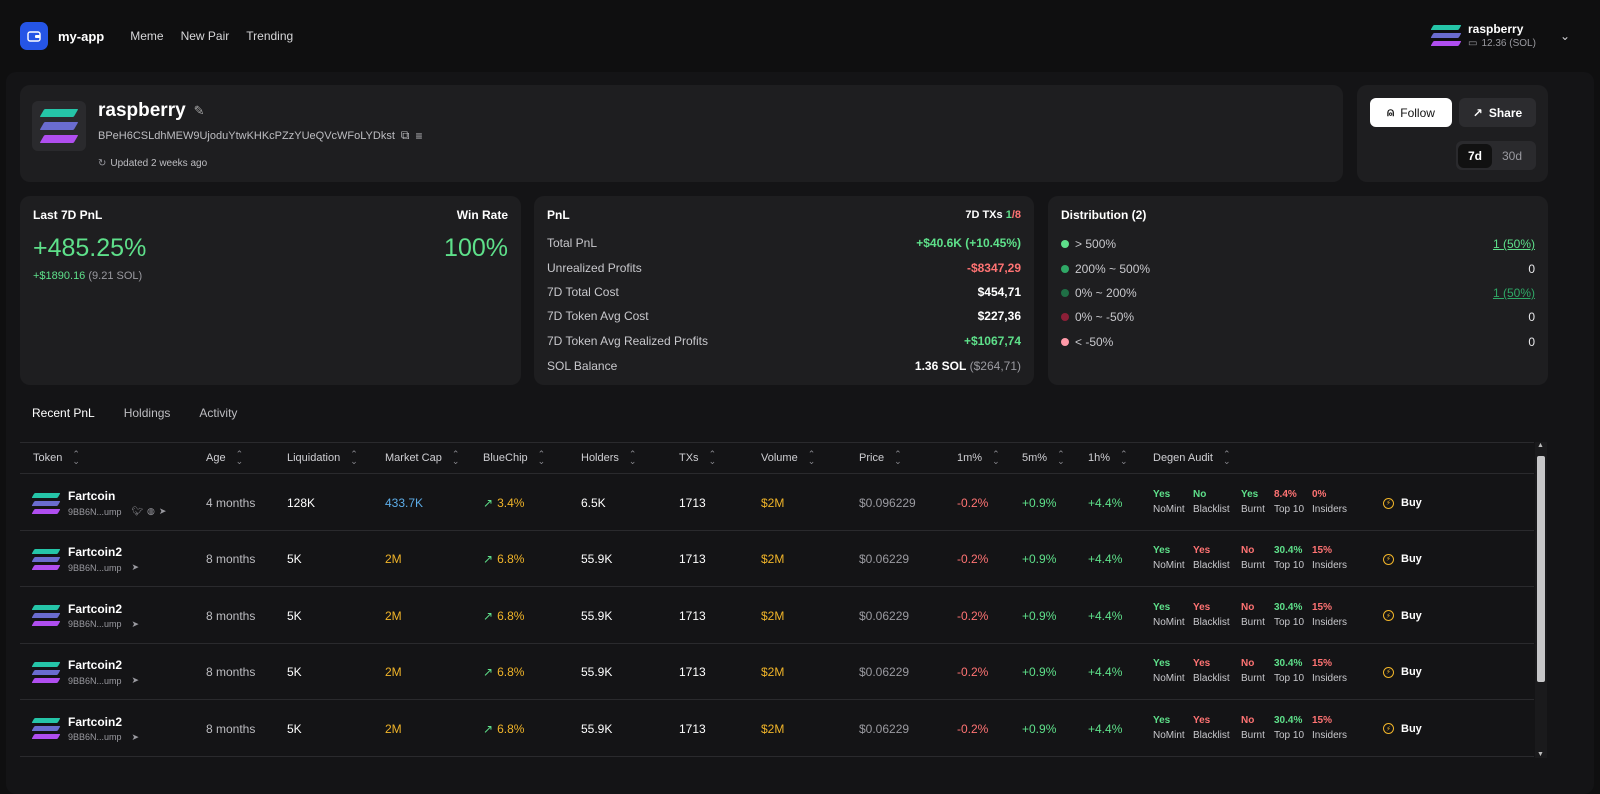  I want to click on column-header: Price ⌃ ⌄, so click(880, 458).